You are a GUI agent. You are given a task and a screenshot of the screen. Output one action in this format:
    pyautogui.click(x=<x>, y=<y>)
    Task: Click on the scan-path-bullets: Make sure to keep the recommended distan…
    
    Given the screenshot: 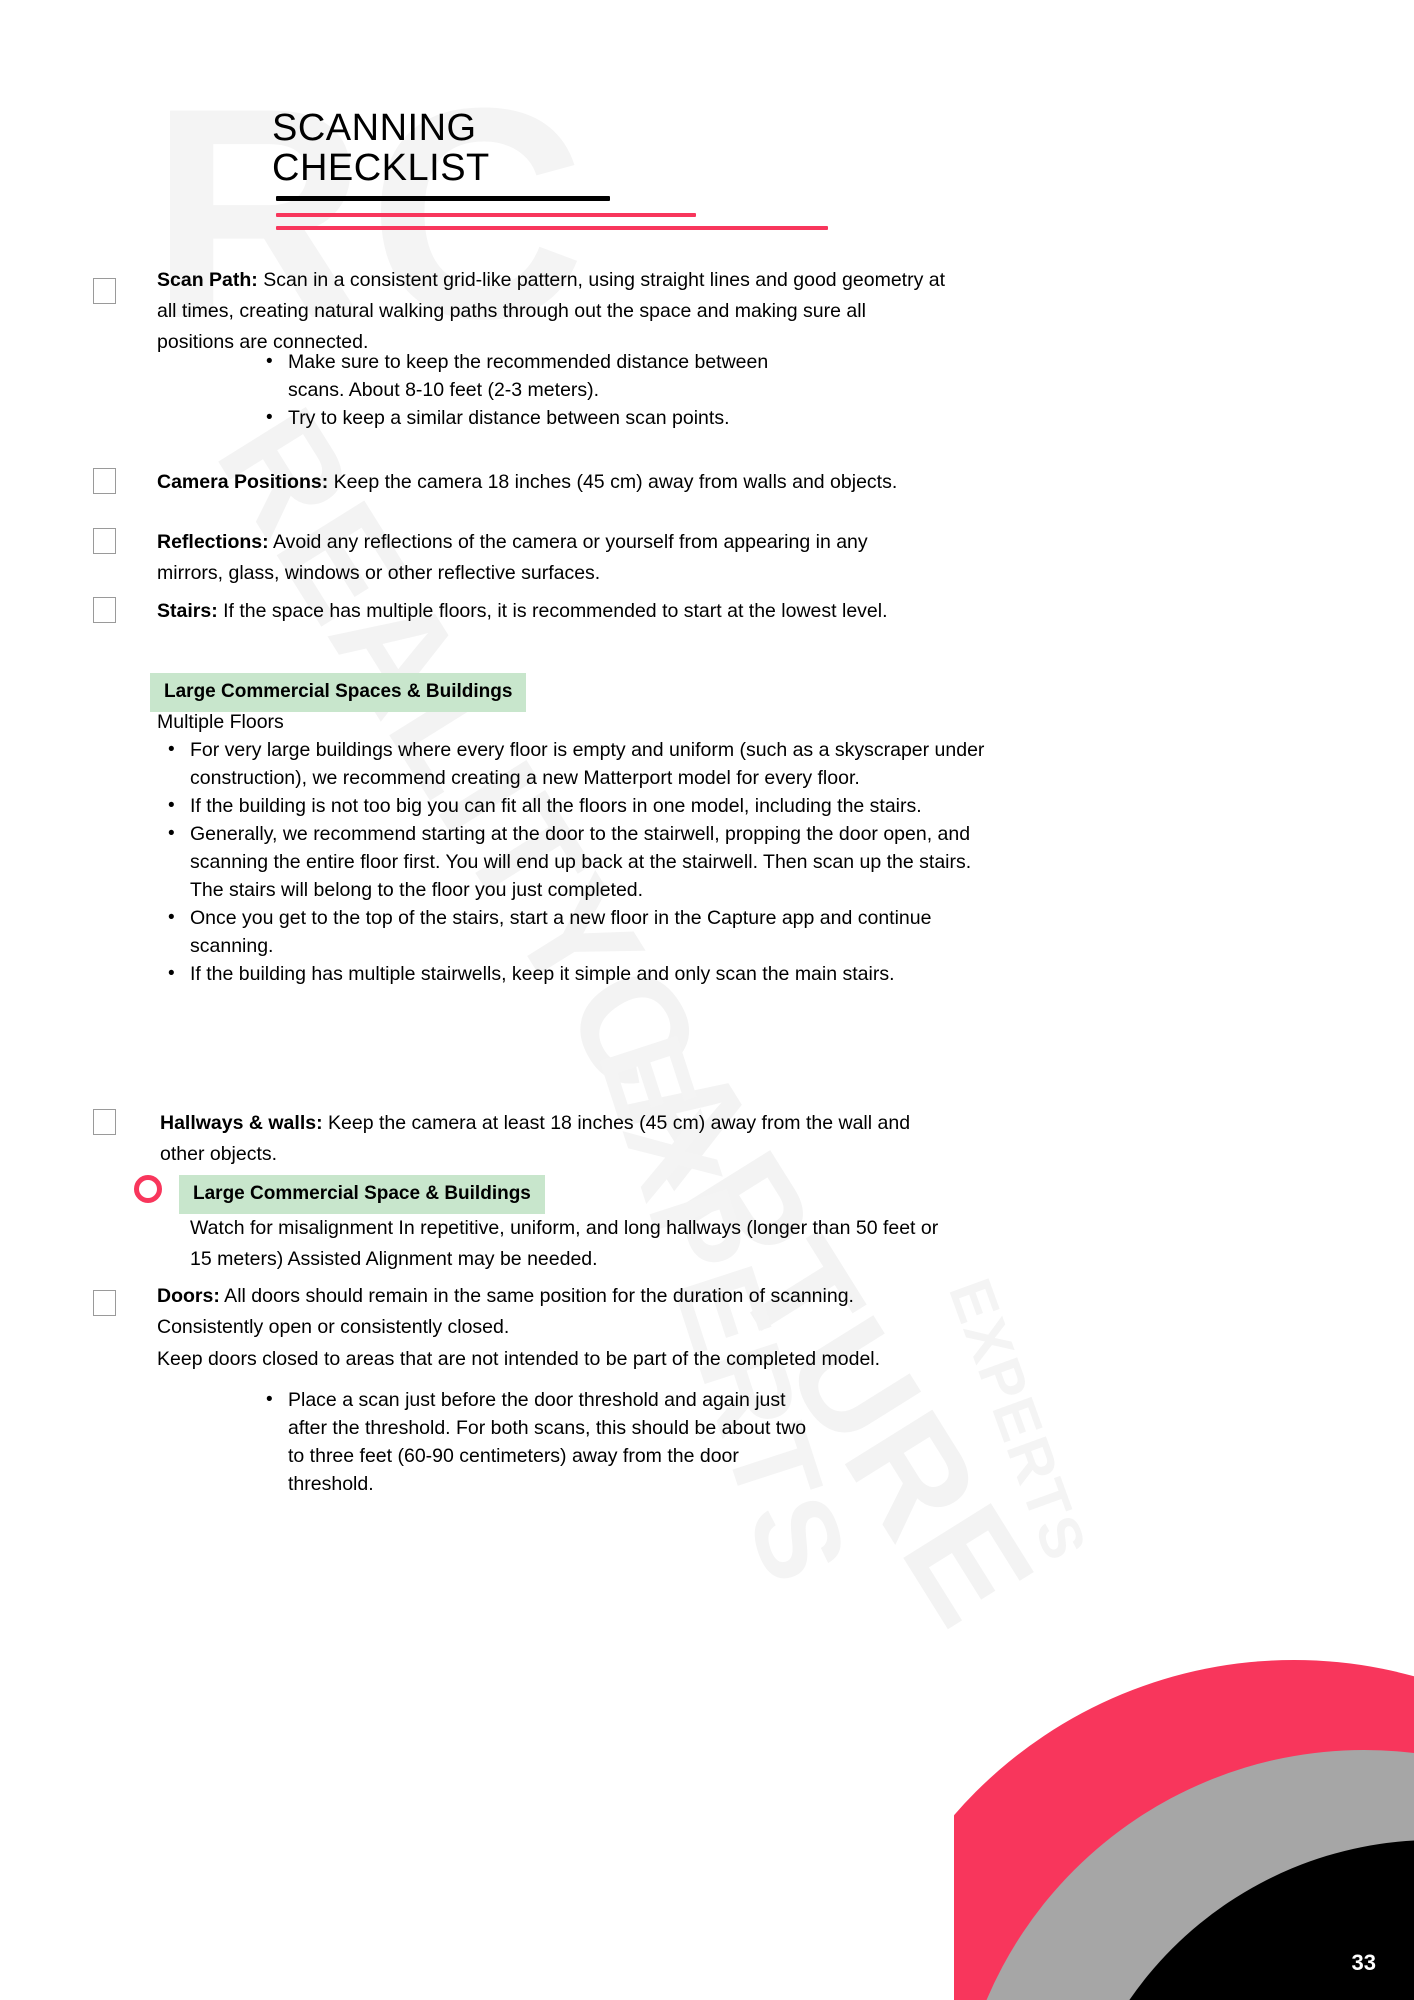 What is the action you would take?
    pyautogui.click(x=535, y=390)
    